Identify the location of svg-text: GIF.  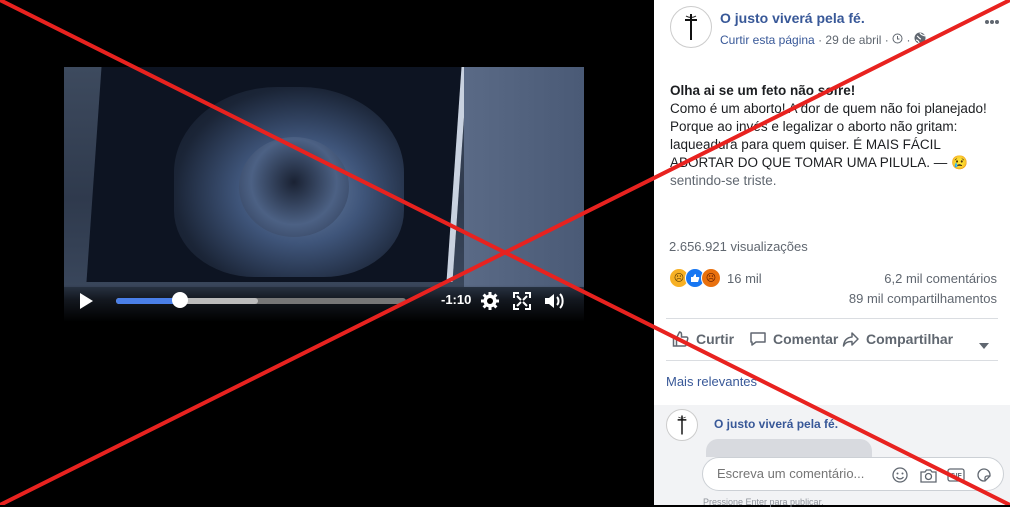
(956, 476).